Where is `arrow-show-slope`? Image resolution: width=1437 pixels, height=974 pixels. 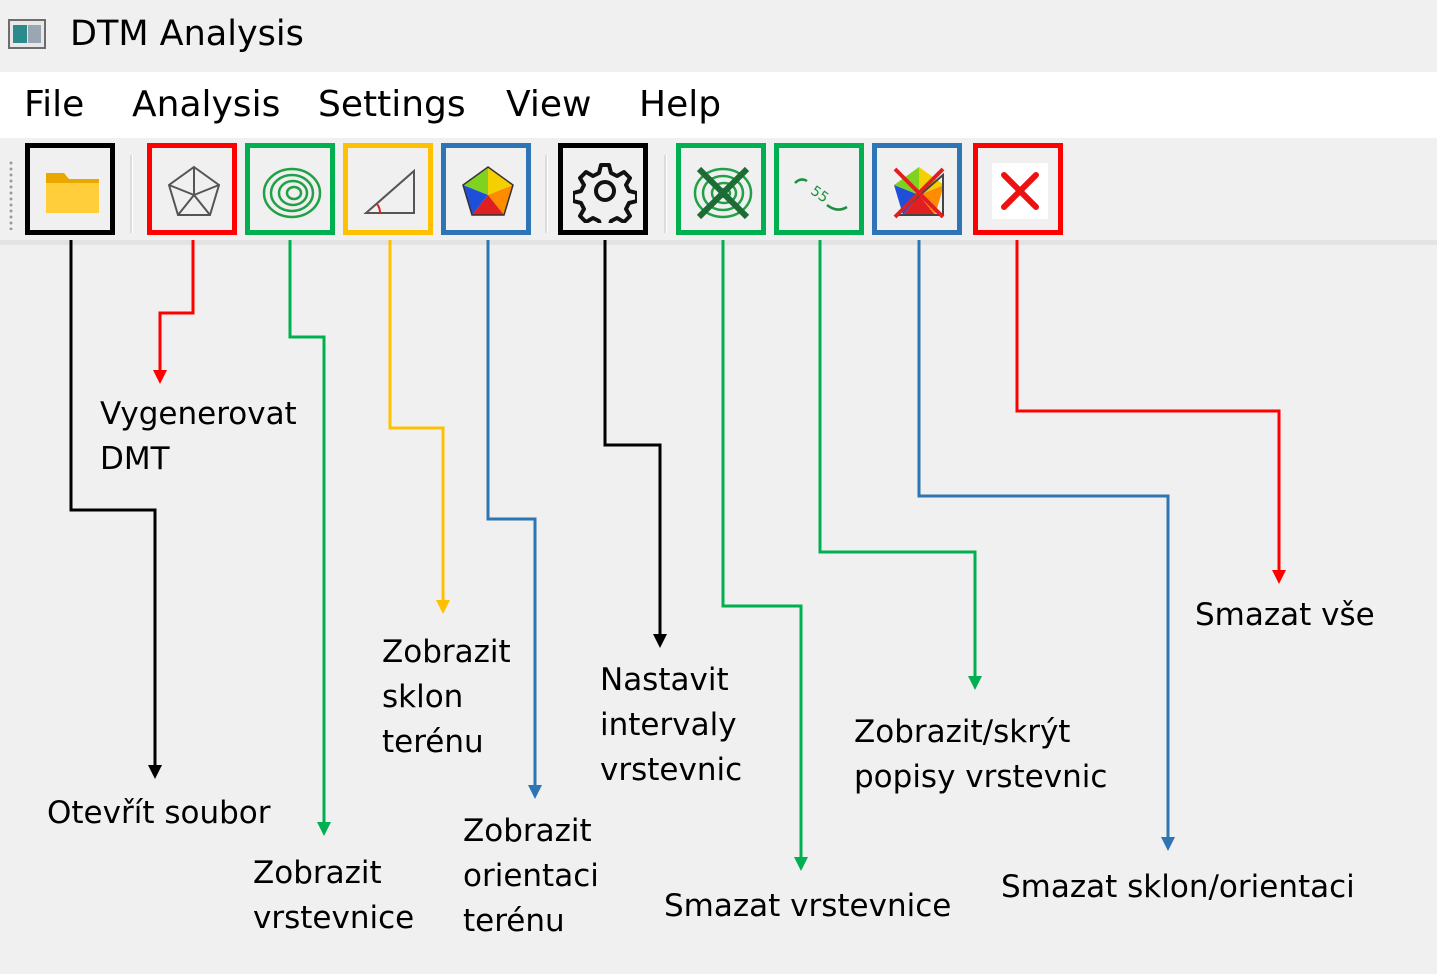 arrow-show-slope is located at coordinates (416, 420).